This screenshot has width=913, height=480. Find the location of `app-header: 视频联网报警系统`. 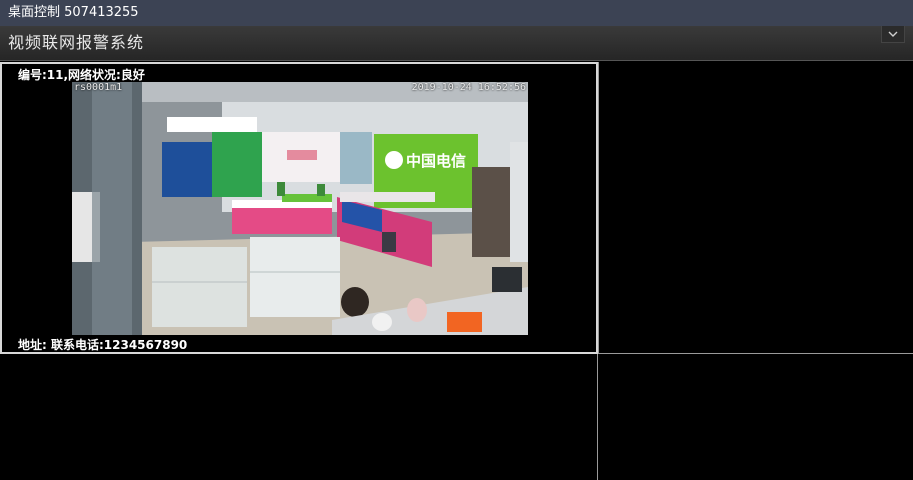

app-header: 视频联网报警系统 is located at coordinates (456, 43).